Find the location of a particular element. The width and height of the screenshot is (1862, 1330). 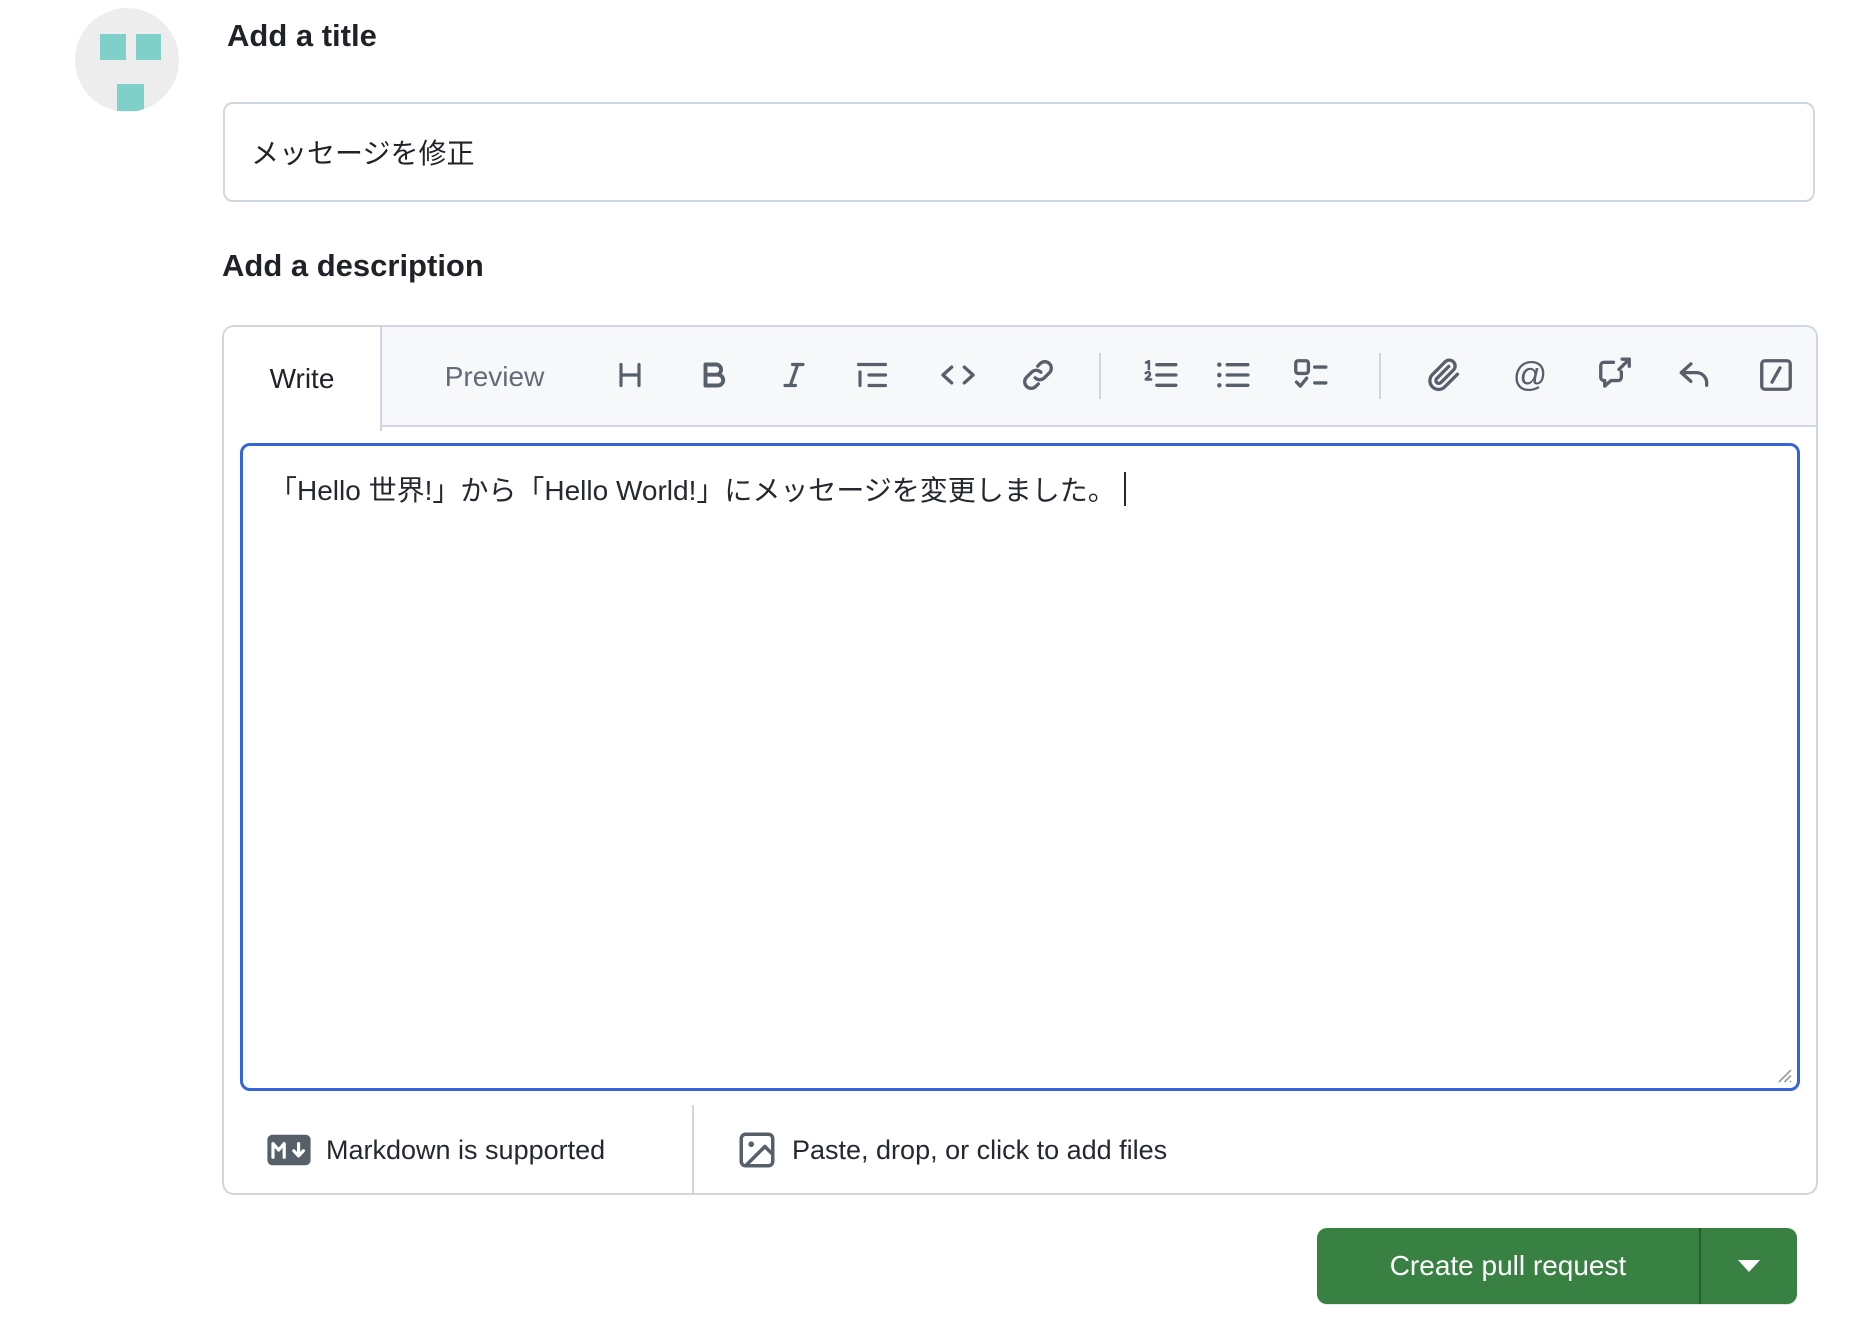

add-description-heading: Add a description is located at coordinates (353, 265).